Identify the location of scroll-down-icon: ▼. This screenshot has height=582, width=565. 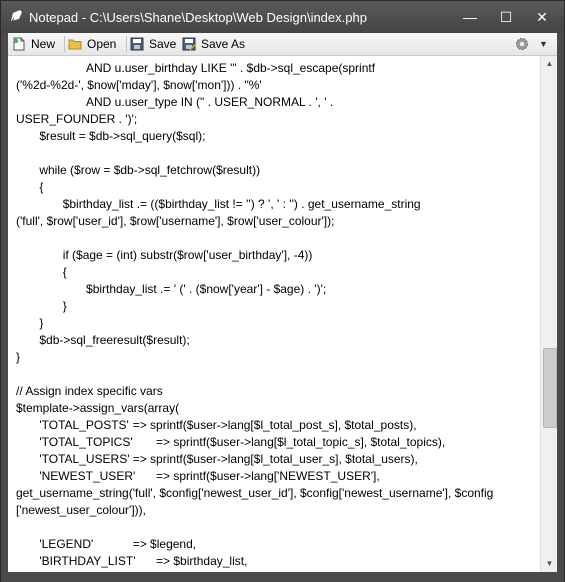
(549, 564).